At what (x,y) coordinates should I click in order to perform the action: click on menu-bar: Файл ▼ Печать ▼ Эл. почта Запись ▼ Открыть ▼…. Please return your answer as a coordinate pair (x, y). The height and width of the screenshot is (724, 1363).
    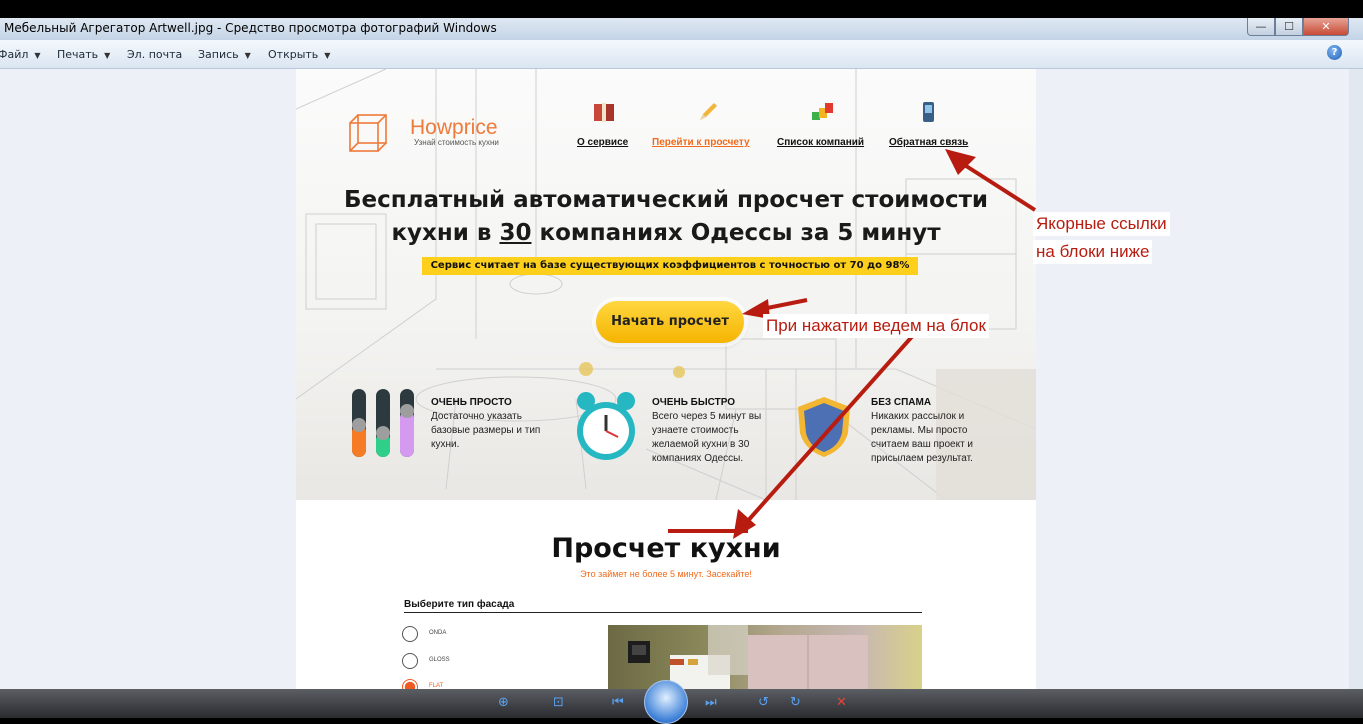
    Looking at the image, I should click on (681, 54).